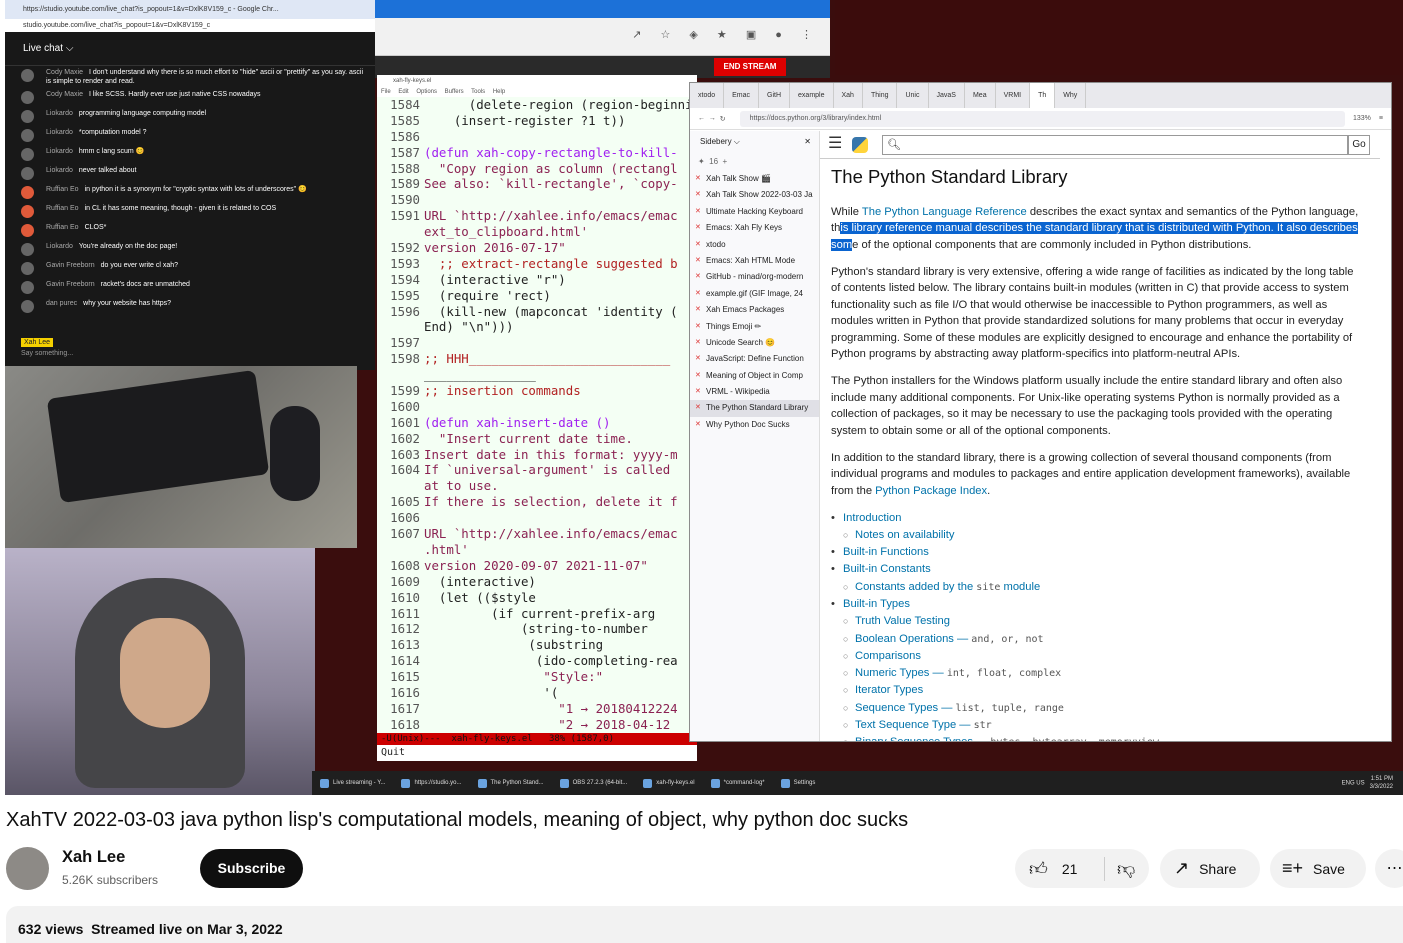  I want to click on firefox-tab: Why, so click(1071, 95).